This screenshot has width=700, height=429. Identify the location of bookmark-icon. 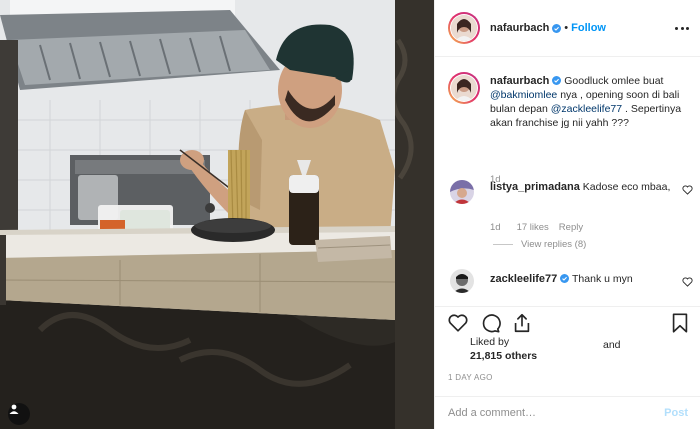
(680, 323).